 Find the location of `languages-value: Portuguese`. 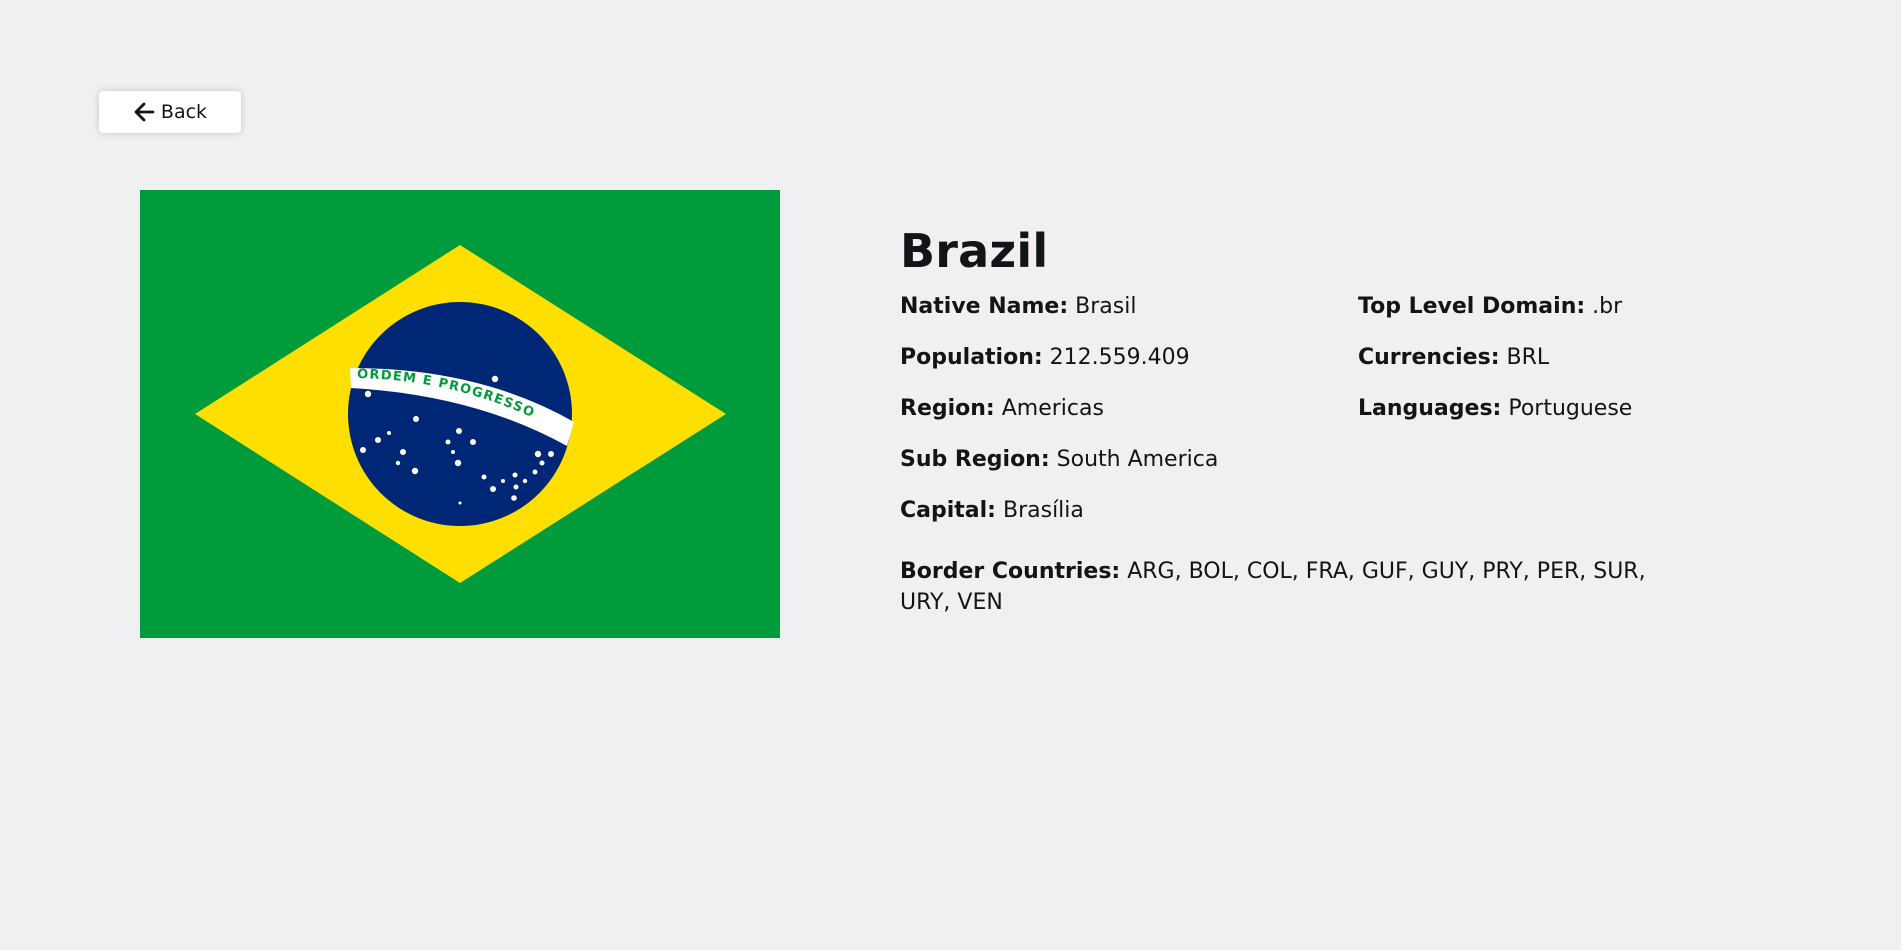

languages-value: Portuguese is located at coordinates (1570, 408).